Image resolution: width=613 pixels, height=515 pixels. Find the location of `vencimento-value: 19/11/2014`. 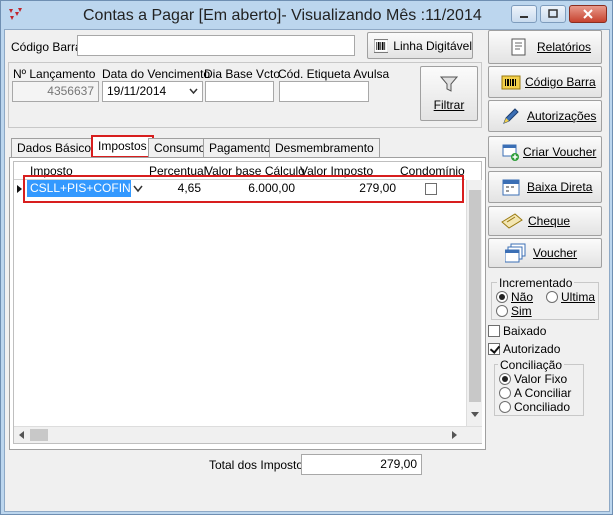

vencimento-value: 19/11/2014 is located at coordinates (137, 91).